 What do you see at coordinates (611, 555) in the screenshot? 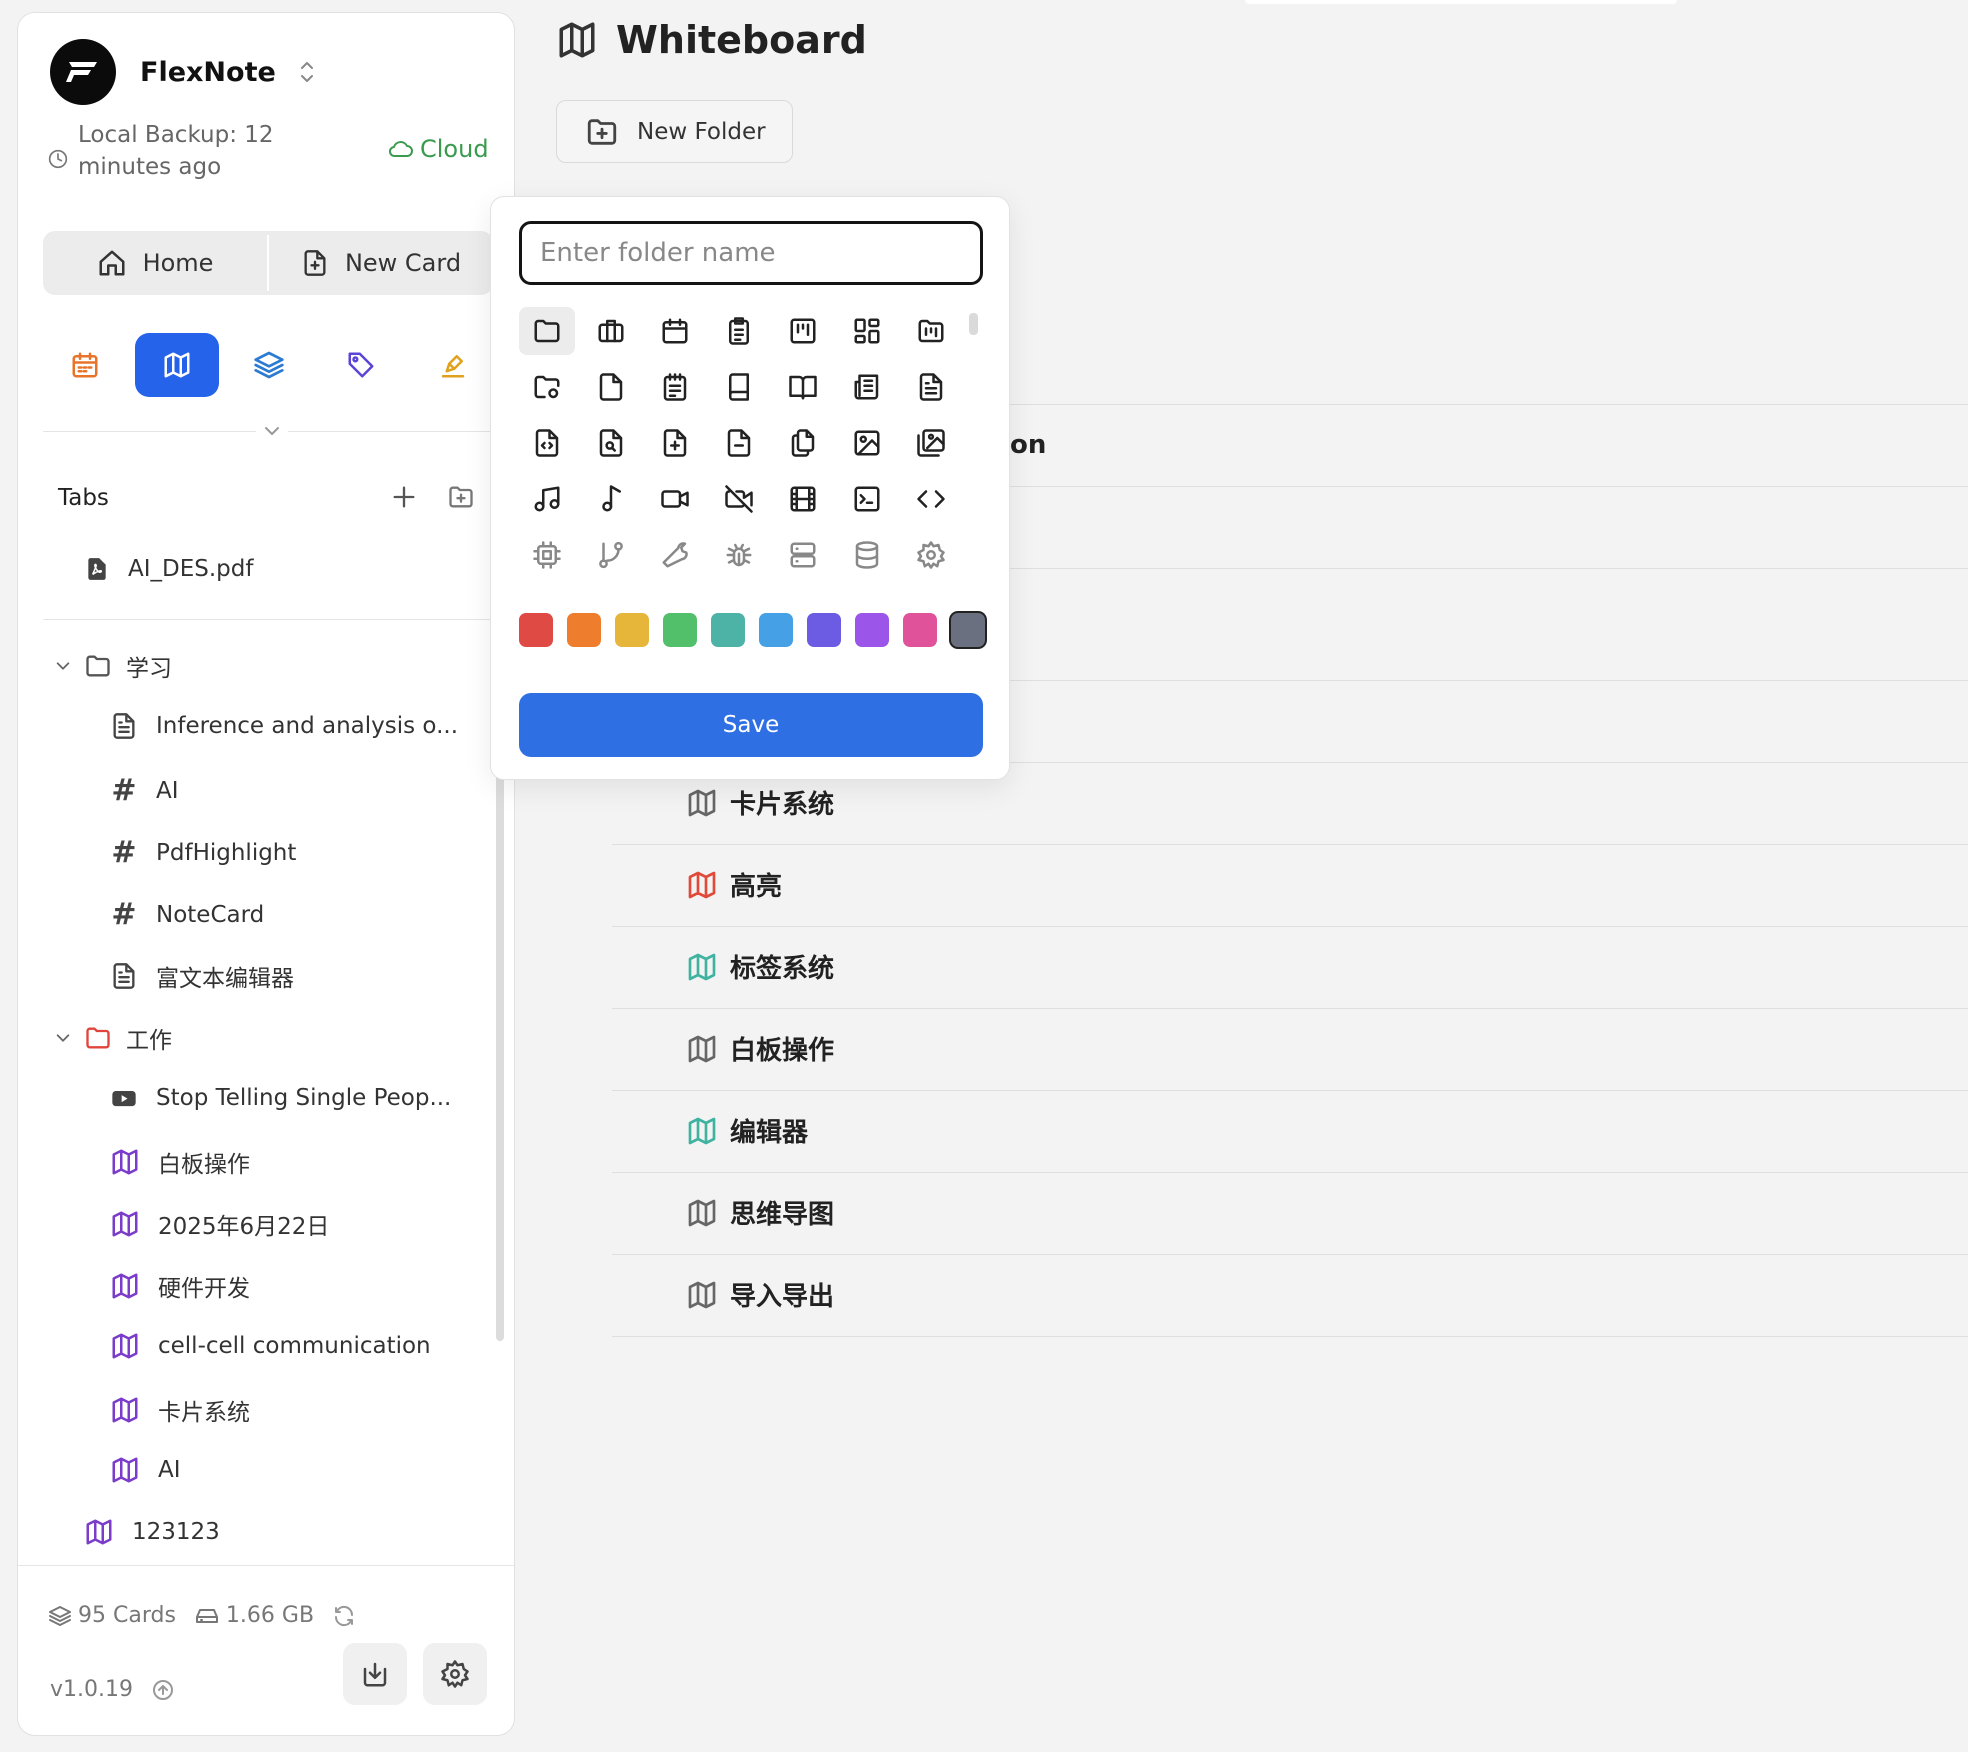
I see `git-branch-icon` at bounding box center [611, 555].